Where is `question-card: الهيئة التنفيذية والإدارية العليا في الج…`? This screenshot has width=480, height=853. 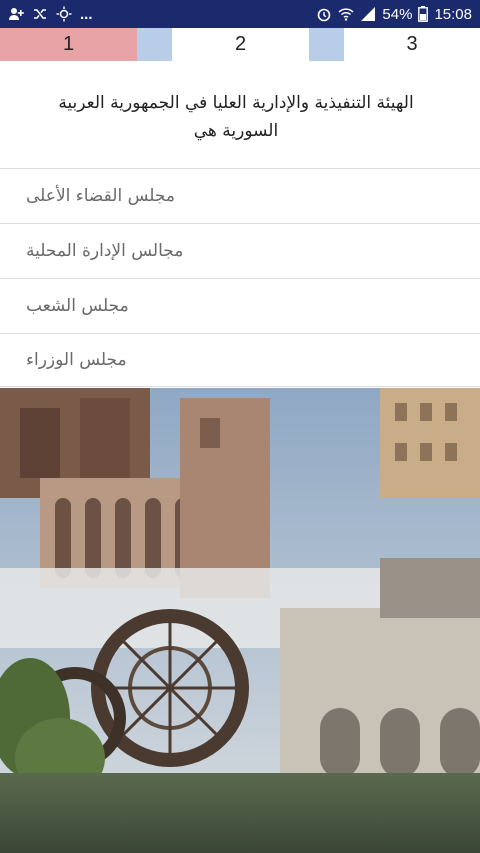
question-card: الهيئة التنفيذية والإدارية العليا في الج… is located at coordinates (240, 114).